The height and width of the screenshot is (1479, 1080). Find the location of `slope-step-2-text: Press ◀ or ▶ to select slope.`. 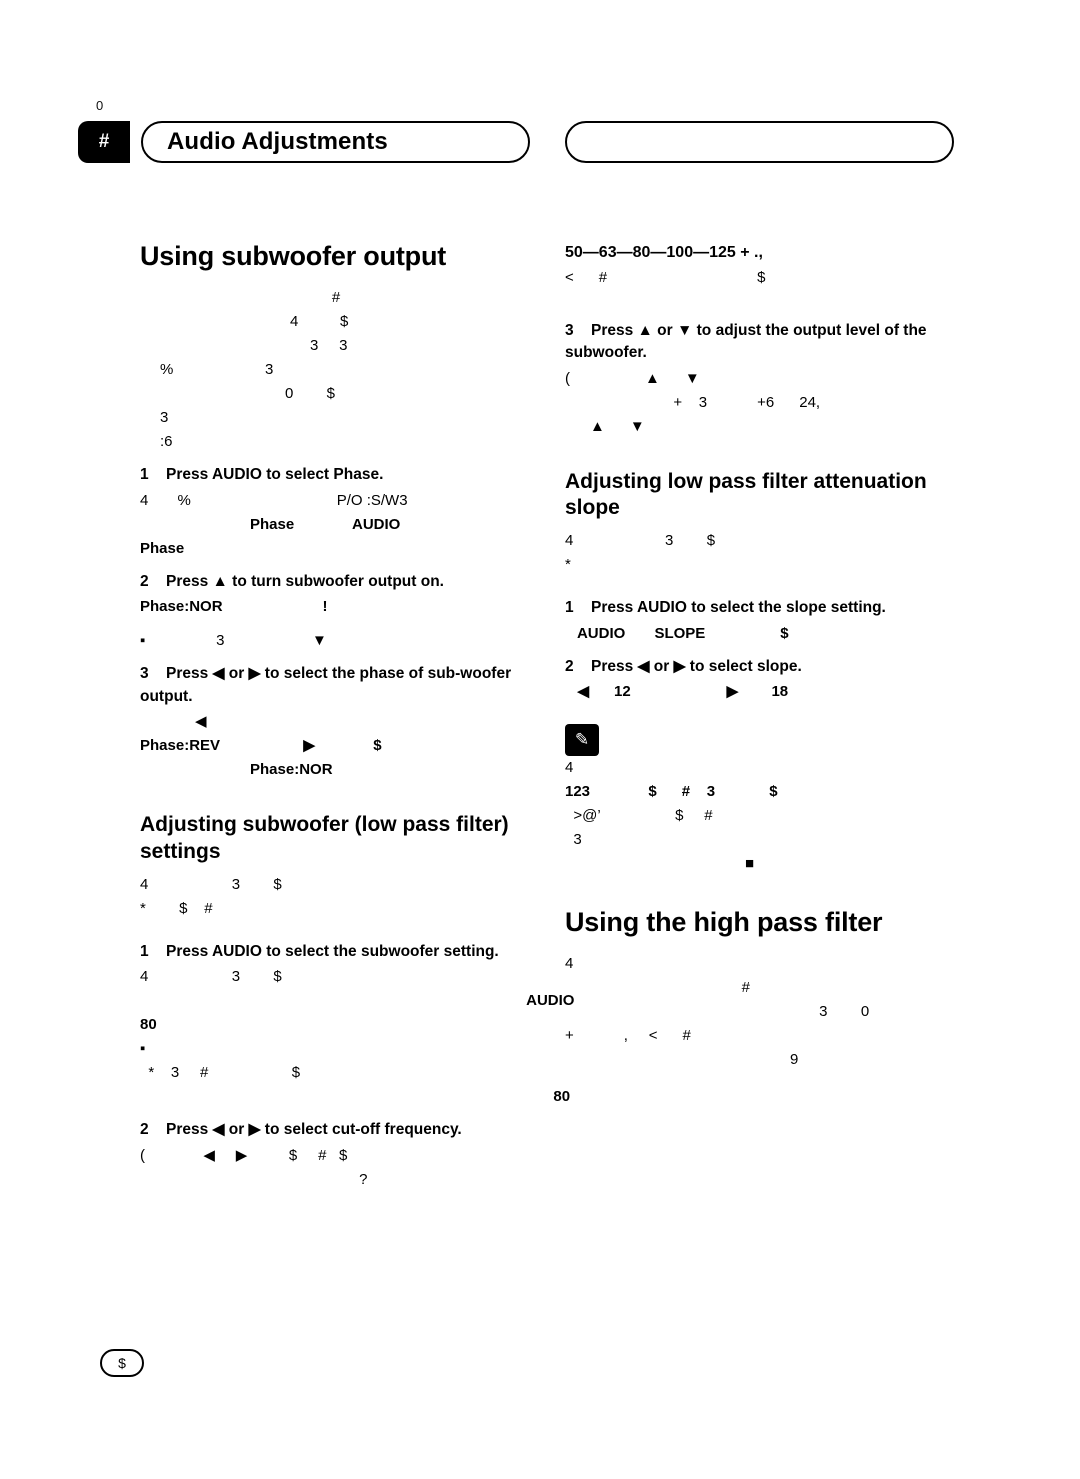

slope-step-2-text: Press ◀ or ▶ to select slope. is located at coordinates (696, 666).